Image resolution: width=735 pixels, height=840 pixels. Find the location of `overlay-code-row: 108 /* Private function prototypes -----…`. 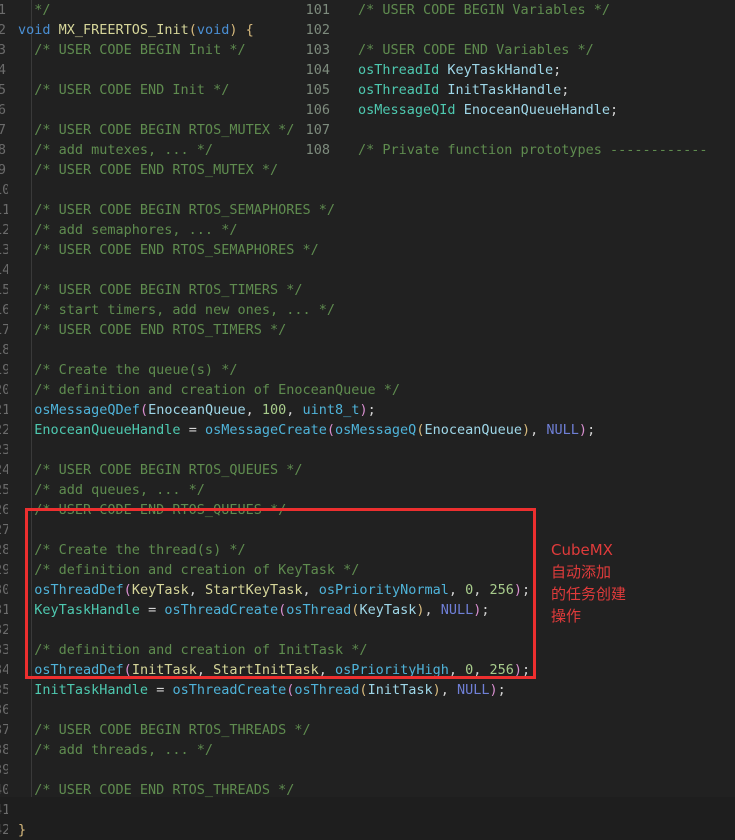

overlay-code-row: 108 /* Private function prototypes -----… is located at coordinates (515, 150).